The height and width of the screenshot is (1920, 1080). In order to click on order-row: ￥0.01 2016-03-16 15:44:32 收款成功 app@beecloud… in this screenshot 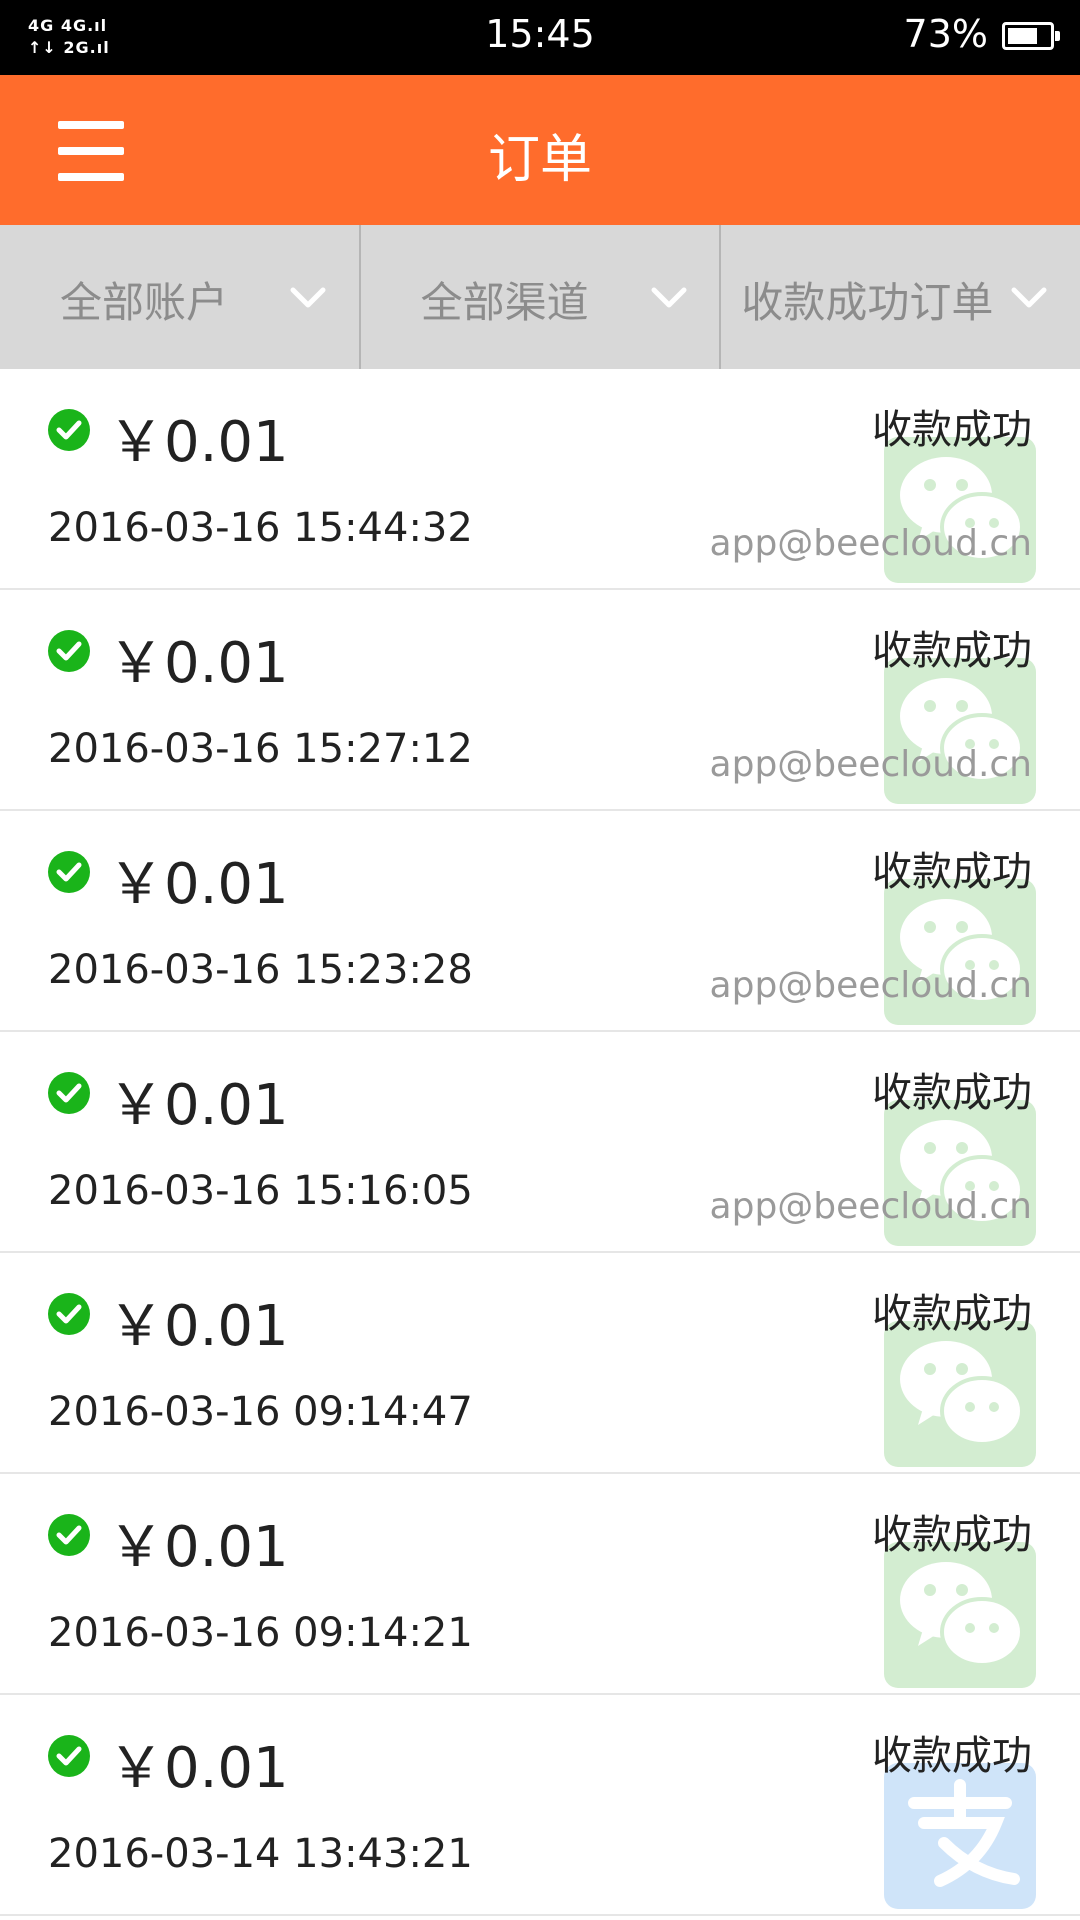, I will do `click(540, 479)`.